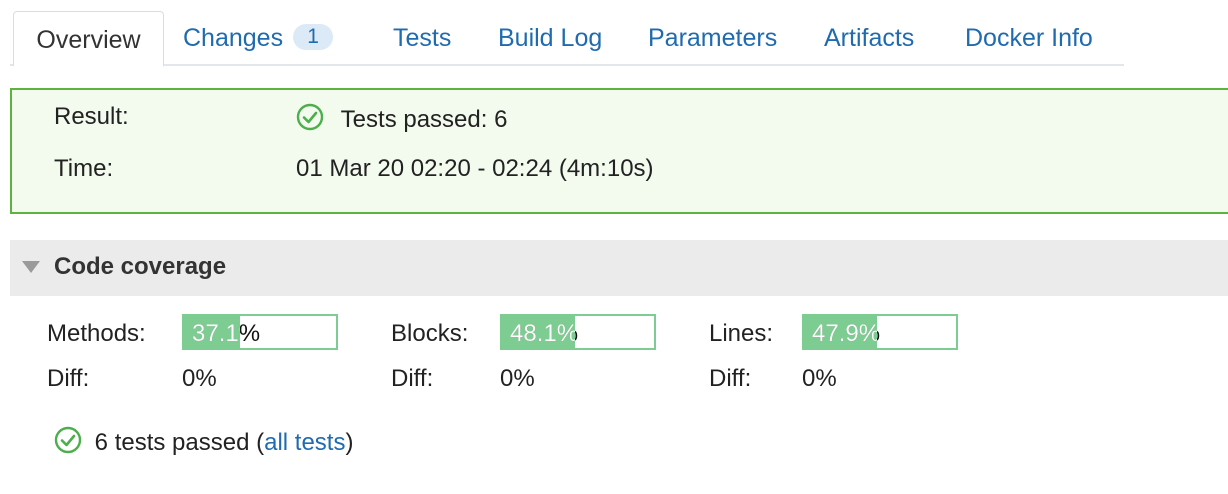 Image resolution: width=1228 pixels, height=494 pixels. I want to click on all-tests-link: all tests, so click(304, 442).